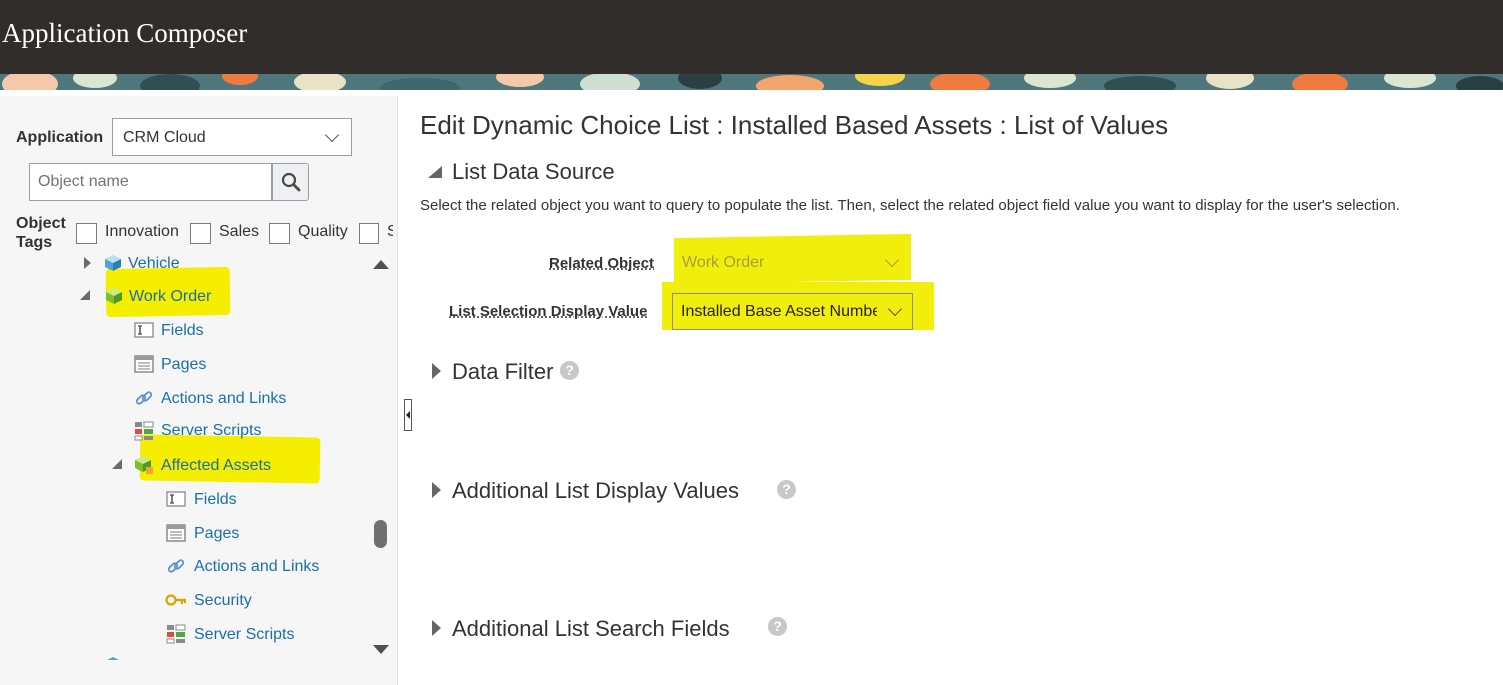 Image resolution: width=1503 pixels, height=685 pixels. What do you see at coordinates (185, 263) in the screenshot?
I see `tree-node-vehicle: Vehicle` at bounding box center [185, 263].